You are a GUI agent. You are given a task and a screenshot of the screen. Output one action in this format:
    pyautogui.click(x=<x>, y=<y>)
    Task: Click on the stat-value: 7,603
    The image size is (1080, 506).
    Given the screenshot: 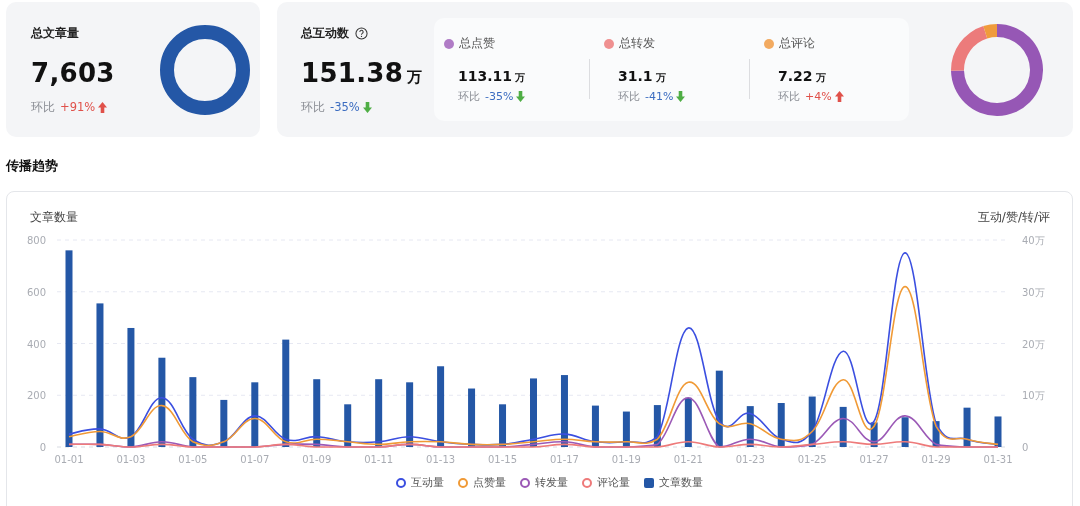 What is the action you would take?
    pyautogui.click(x=73, y=72)
    